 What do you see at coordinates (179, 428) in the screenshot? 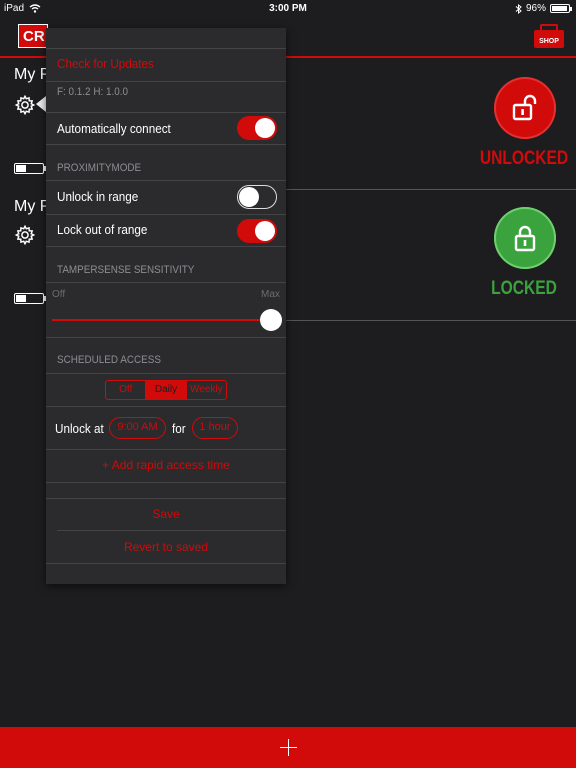
I see `for-label: for` at bounding box center [179, 428].